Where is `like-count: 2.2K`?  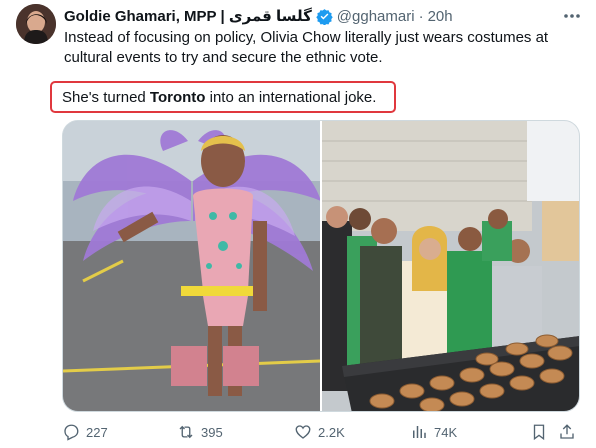
like-count: 2.2K is located at coordinates (331, 432).